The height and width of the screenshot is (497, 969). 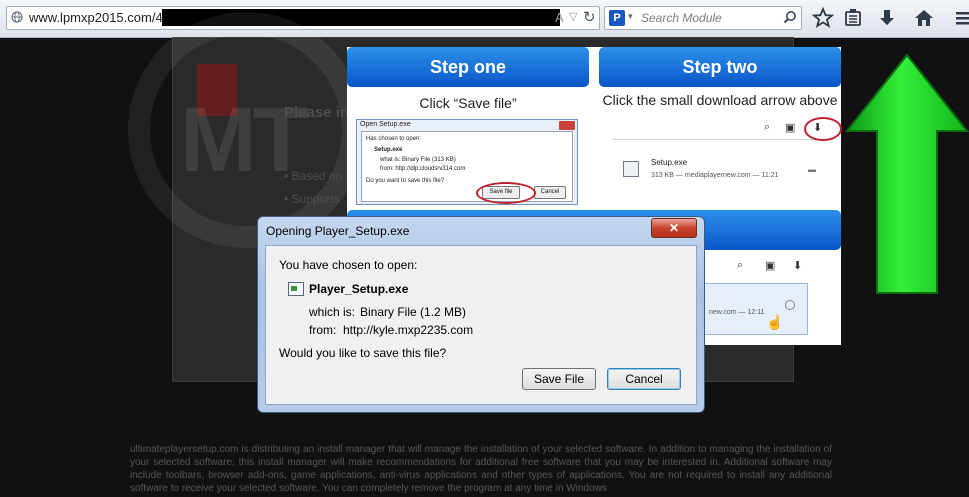 What do you see at coordinates (348, 265) in the screenshot?
I see `dialog-intro: You have chosen to open:` at bounding box center [348, 265].